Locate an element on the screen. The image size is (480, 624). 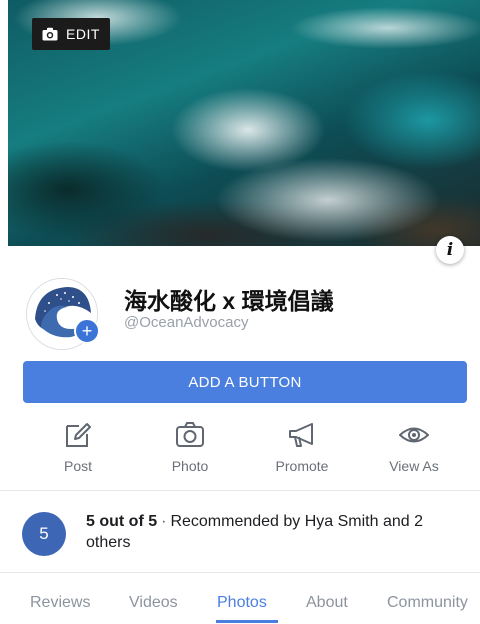
tab-photos: Photos is located at coordinates (242, 603).